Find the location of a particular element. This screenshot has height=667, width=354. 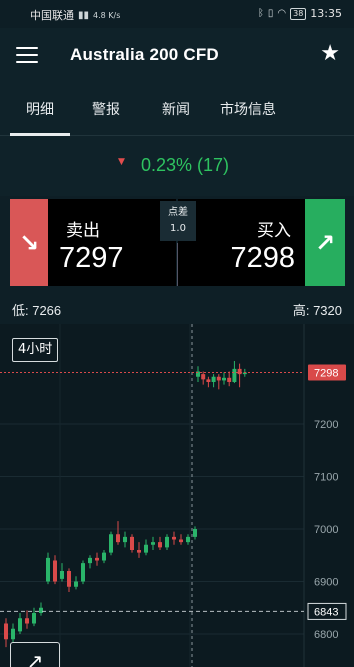

spread-value: 1.0 is located at coordinates (178, 228).